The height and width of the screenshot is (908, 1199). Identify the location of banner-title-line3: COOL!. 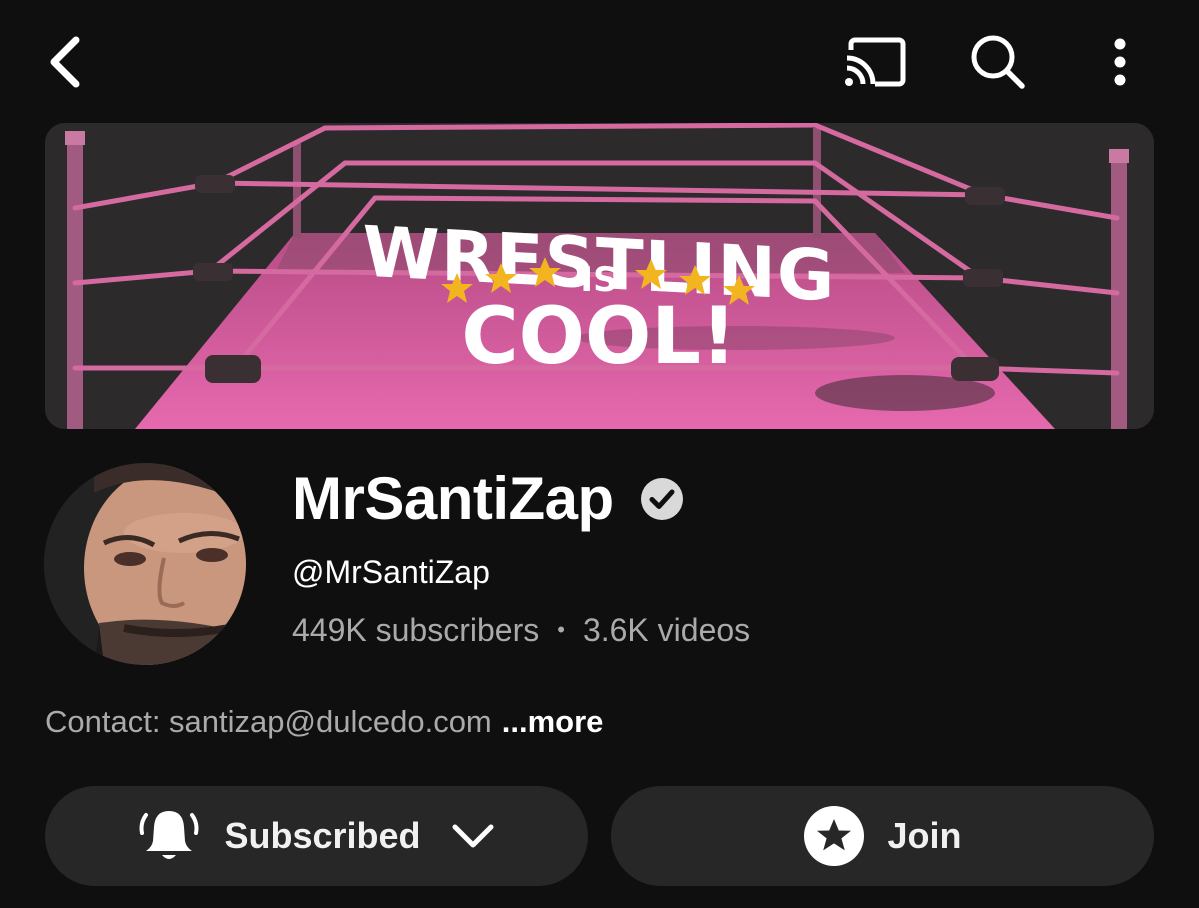
(598, 337).